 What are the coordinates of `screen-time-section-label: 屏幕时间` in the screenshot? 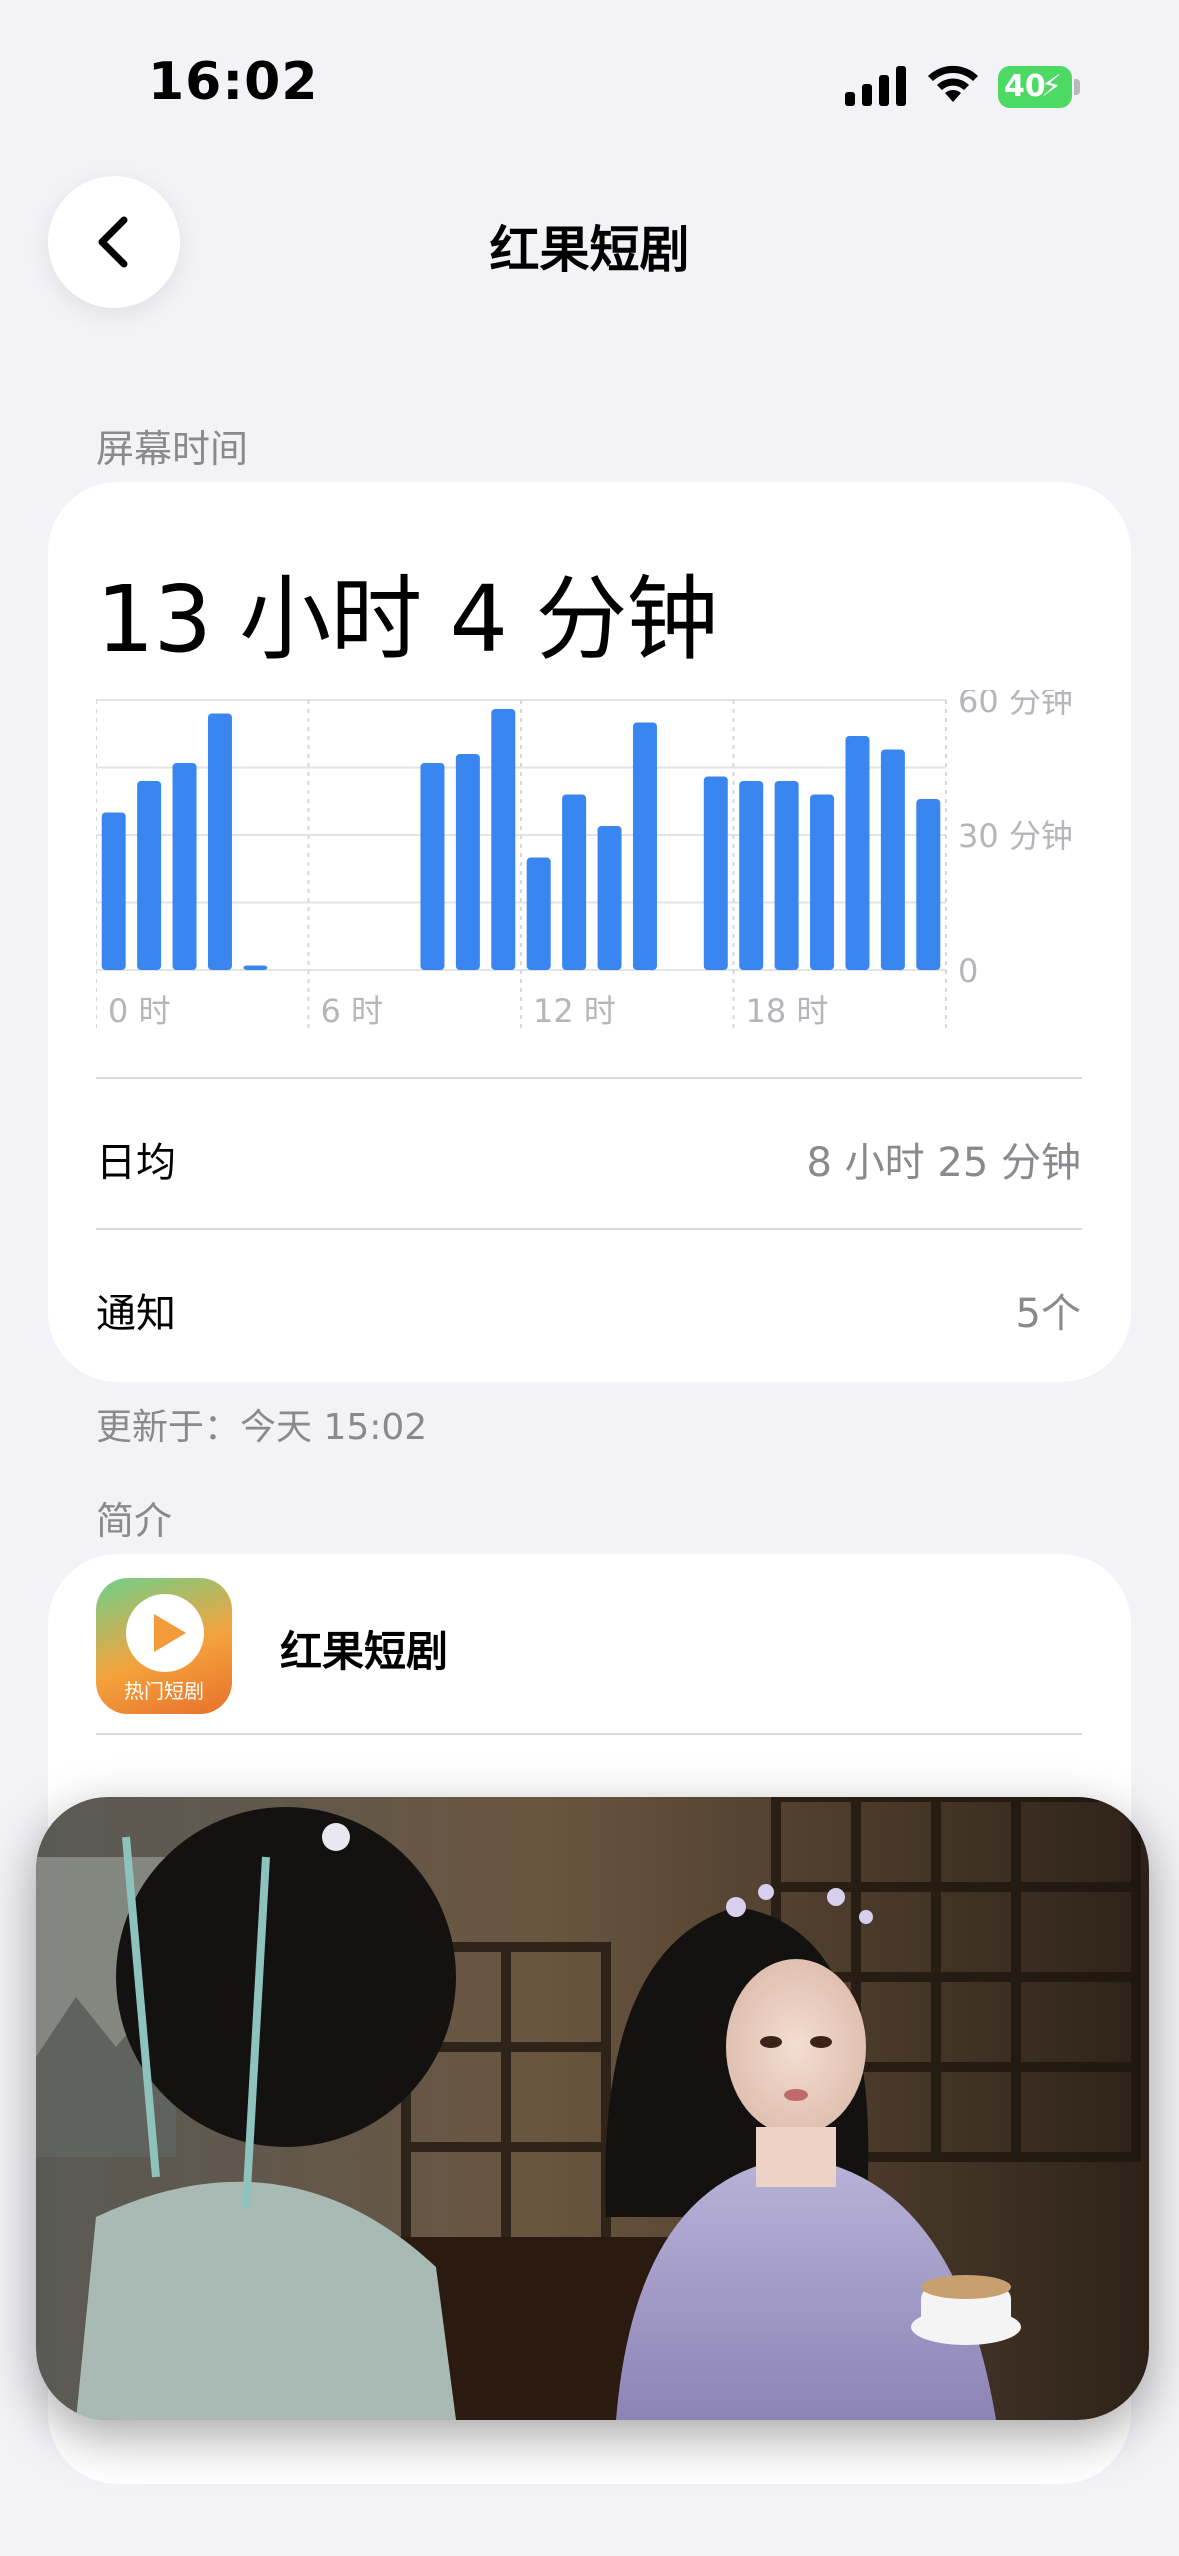 It's located at (172, 449).